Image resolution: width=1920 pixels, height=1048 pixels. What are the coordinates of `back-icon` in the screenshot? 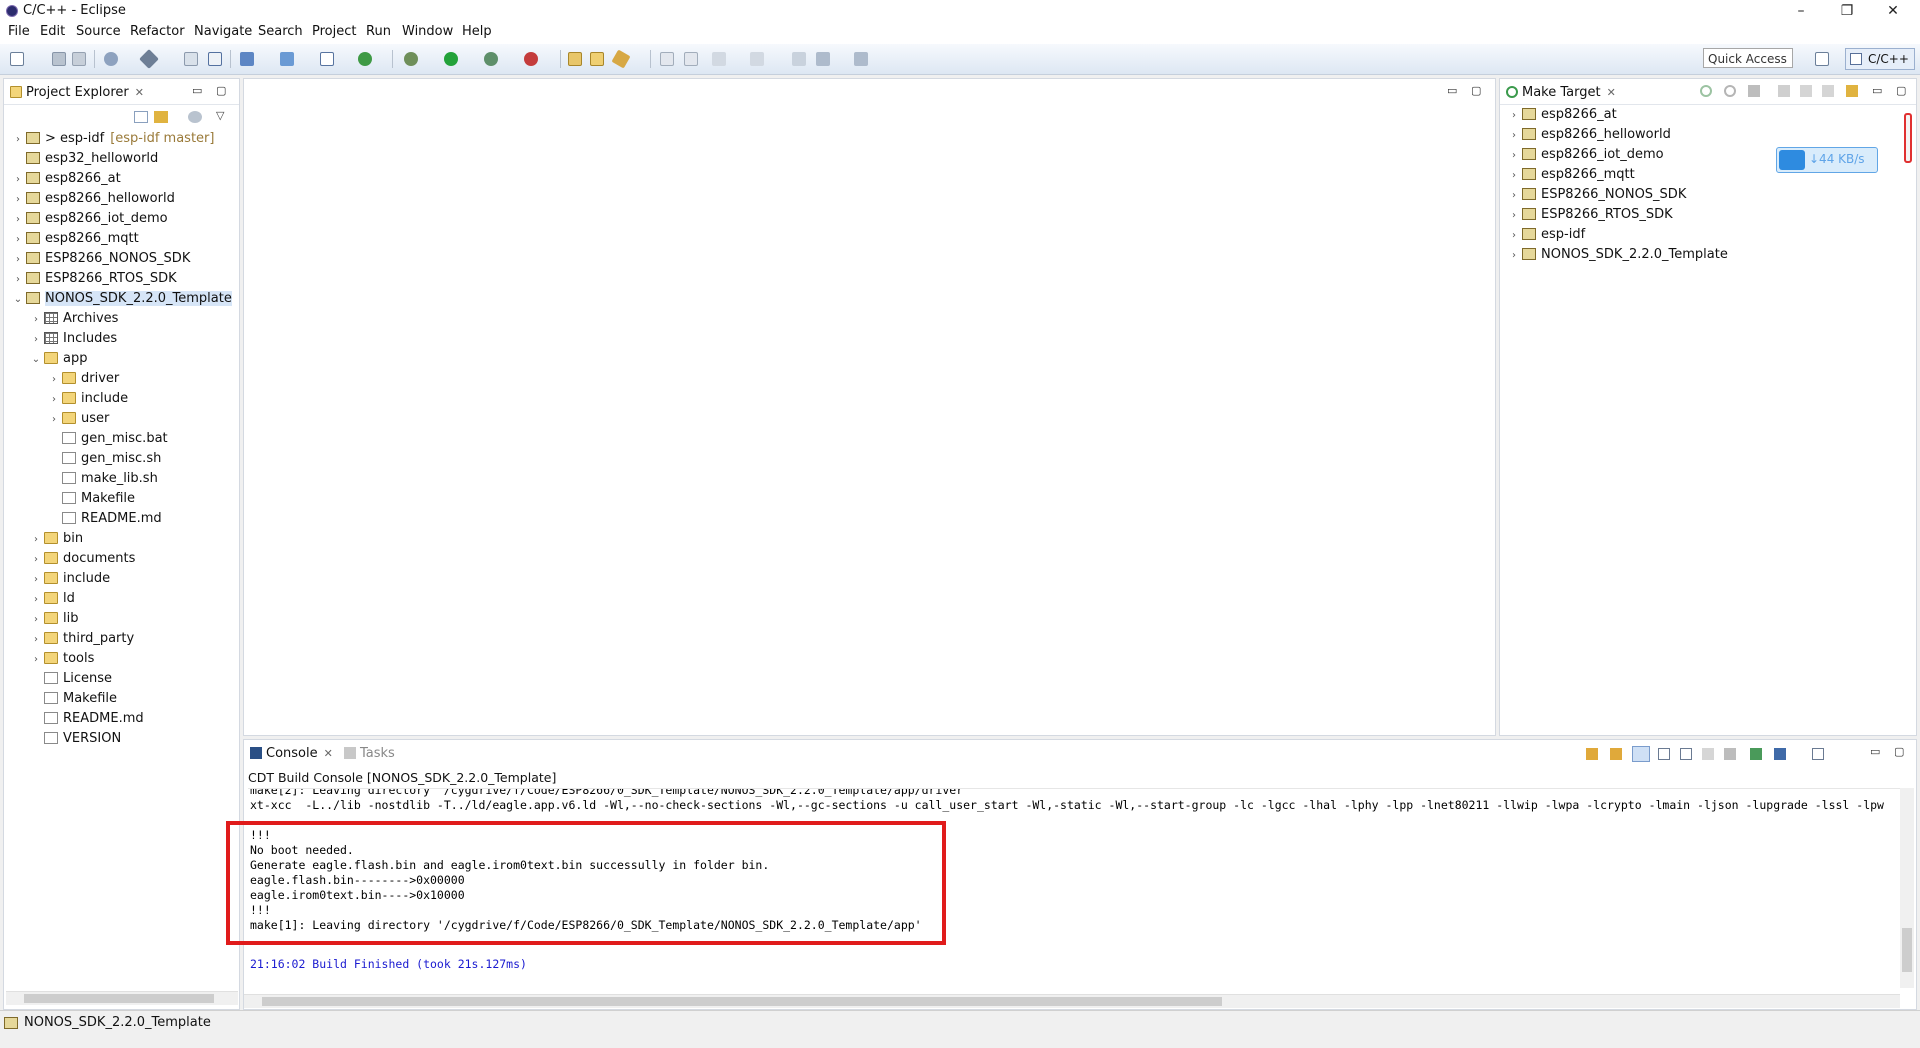 It's located at (1806, 91).